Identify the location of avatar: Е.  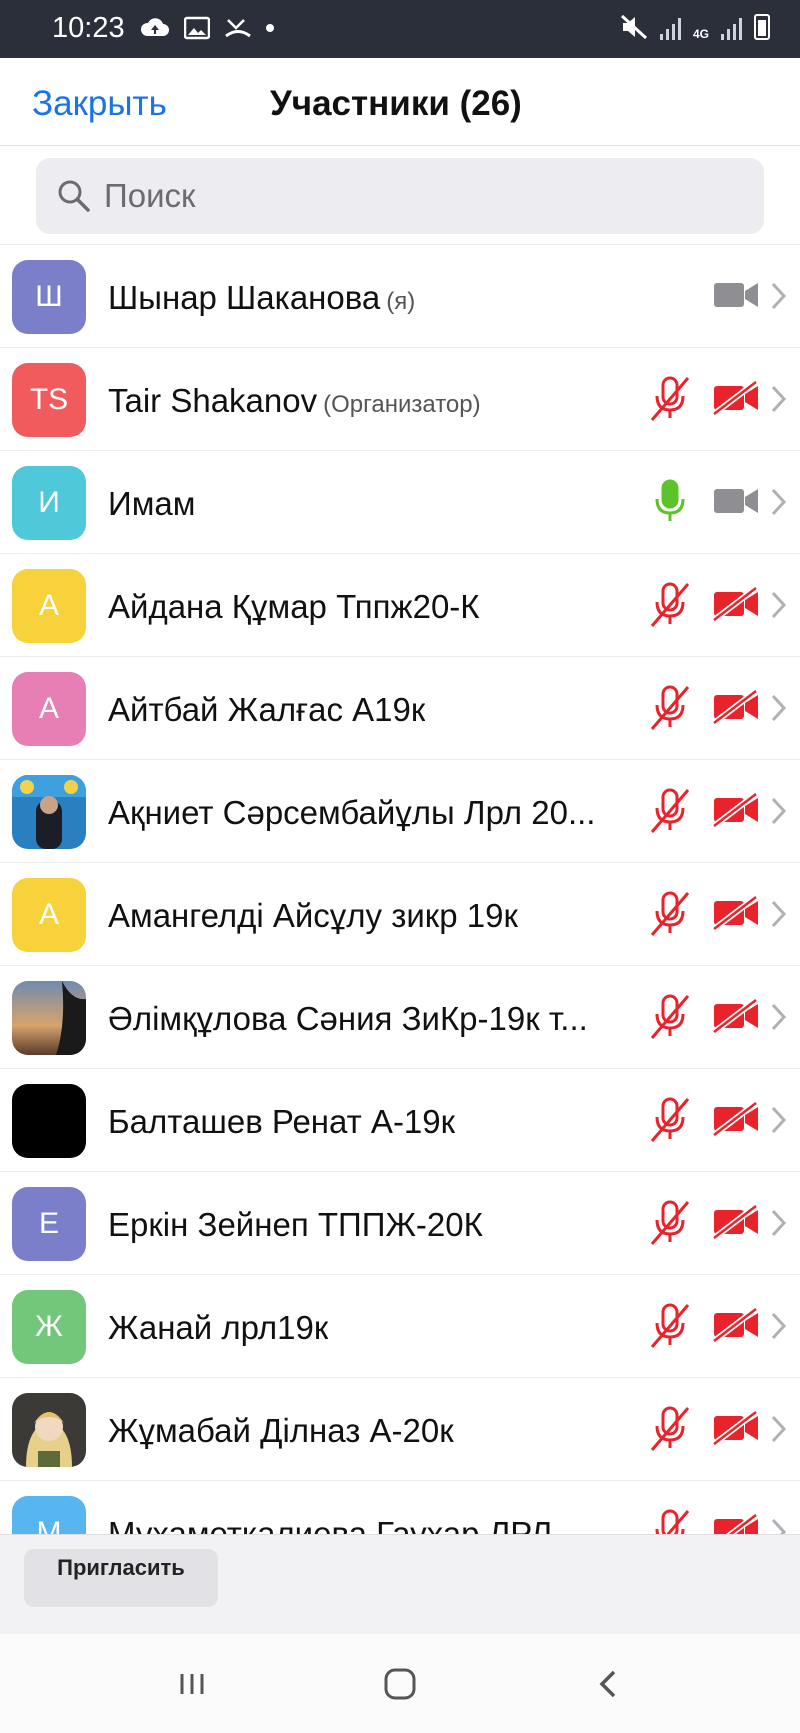
(49, 1224).